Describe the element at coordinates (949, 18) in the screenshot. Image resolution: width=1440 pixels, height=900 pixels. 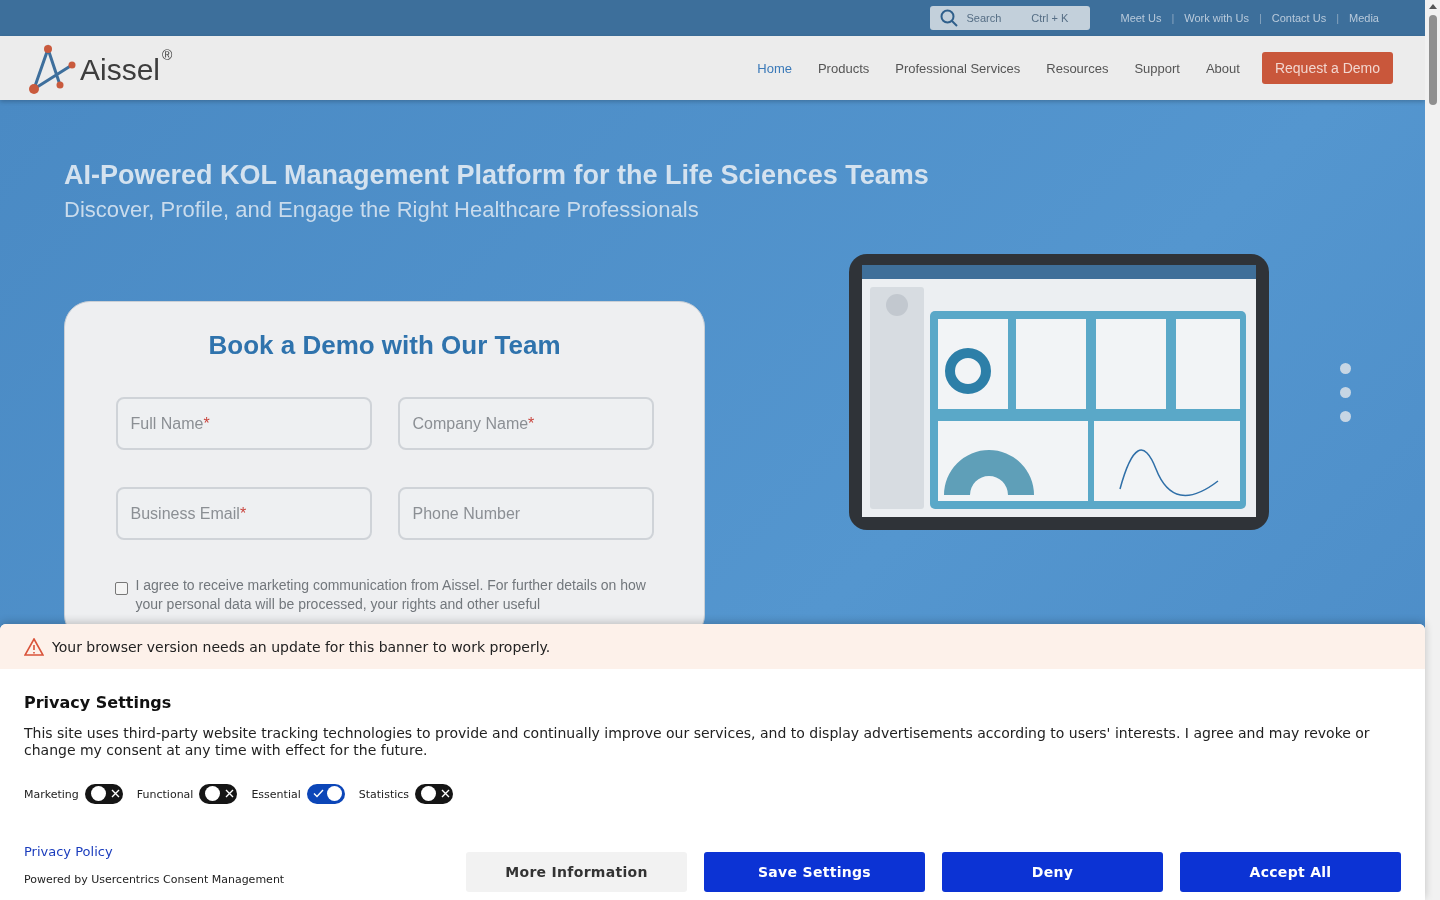
I see `search-icon` at that location.